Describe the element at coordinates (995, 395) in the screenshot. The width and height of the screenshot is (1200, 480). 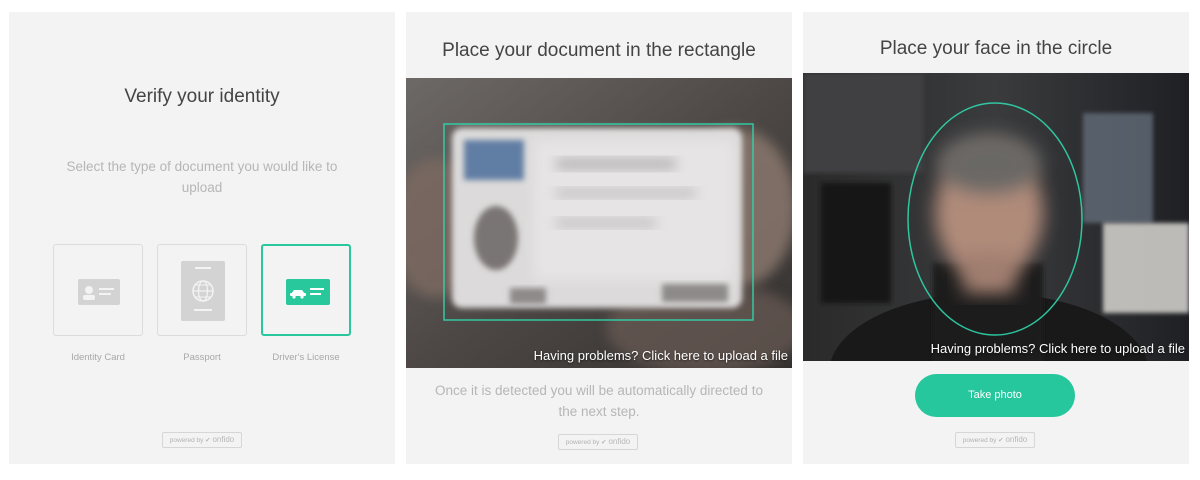
I see `take-photo-button: Take photo` at that location.